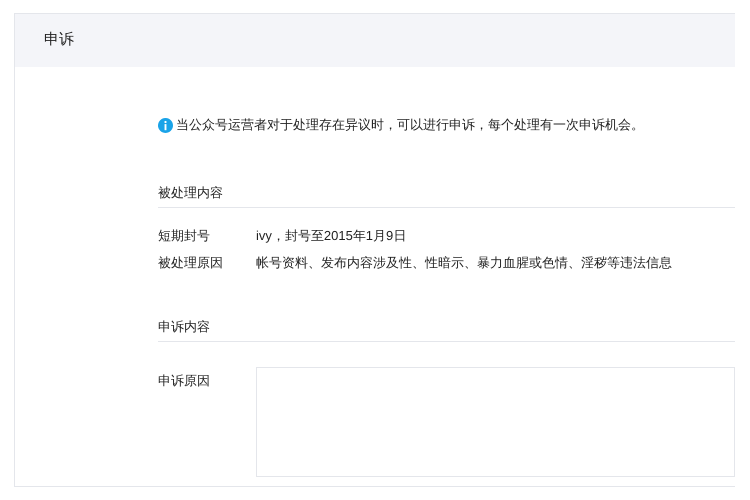 The height and width of the screenshot is (500, 750). What do you see at coordinates (190, 193) in the screenshot?
I see `section-heading: 被处理内容` at bounding box center [190, 193].